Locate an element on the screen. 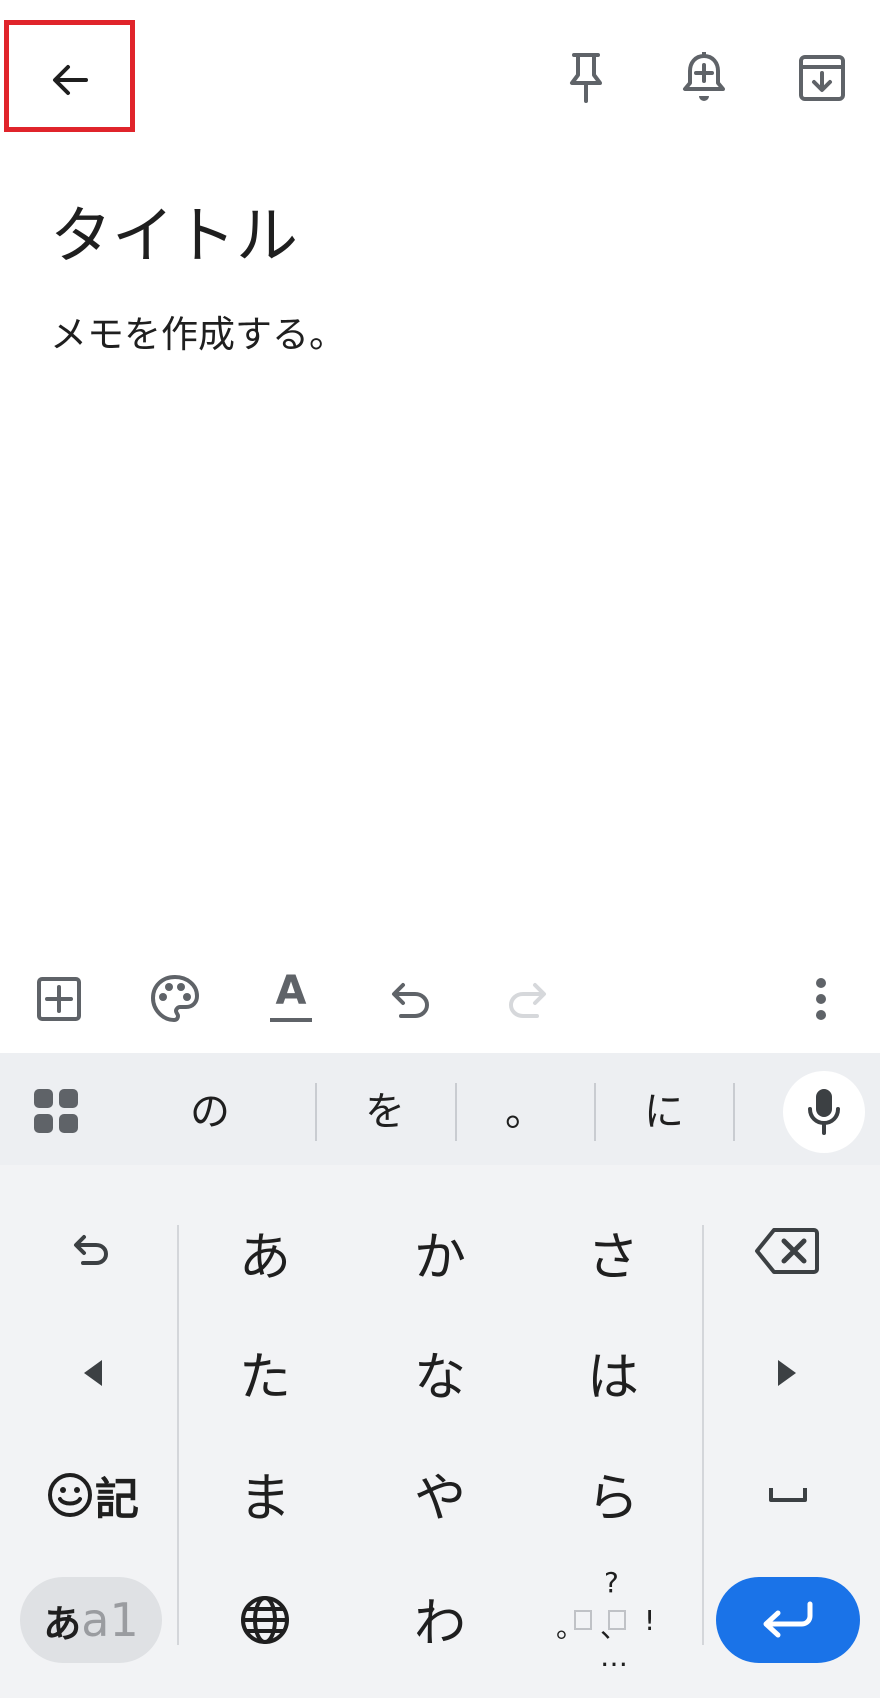 This screenshot has width=880, height=1698. more-vert-icon is located at coordinates (821, 999).